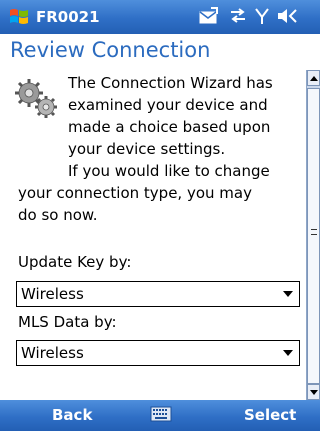  Describe the element at coordinates (19, 17) in the screenshot. I see `windows-flag-icon` at that location.